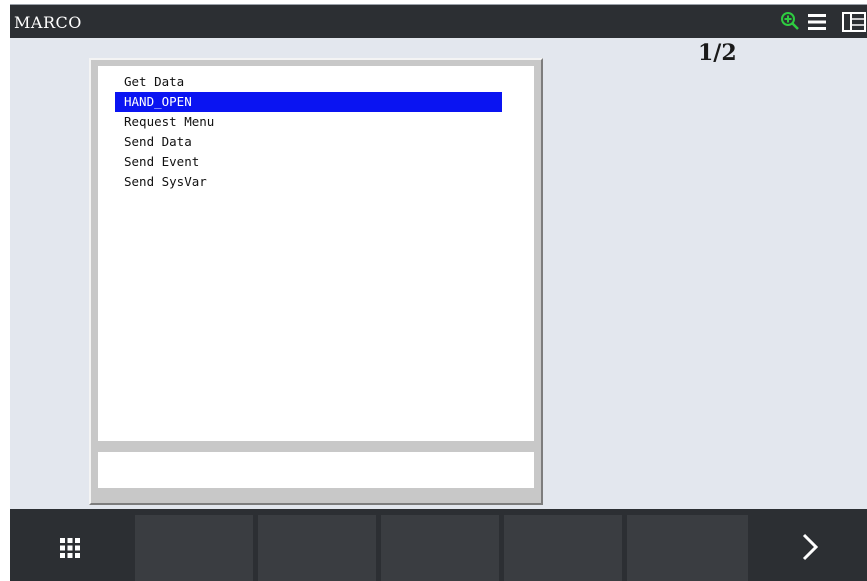 The image size is (867, 581). I want to click on zoom-in-icon, so click(790, 24).